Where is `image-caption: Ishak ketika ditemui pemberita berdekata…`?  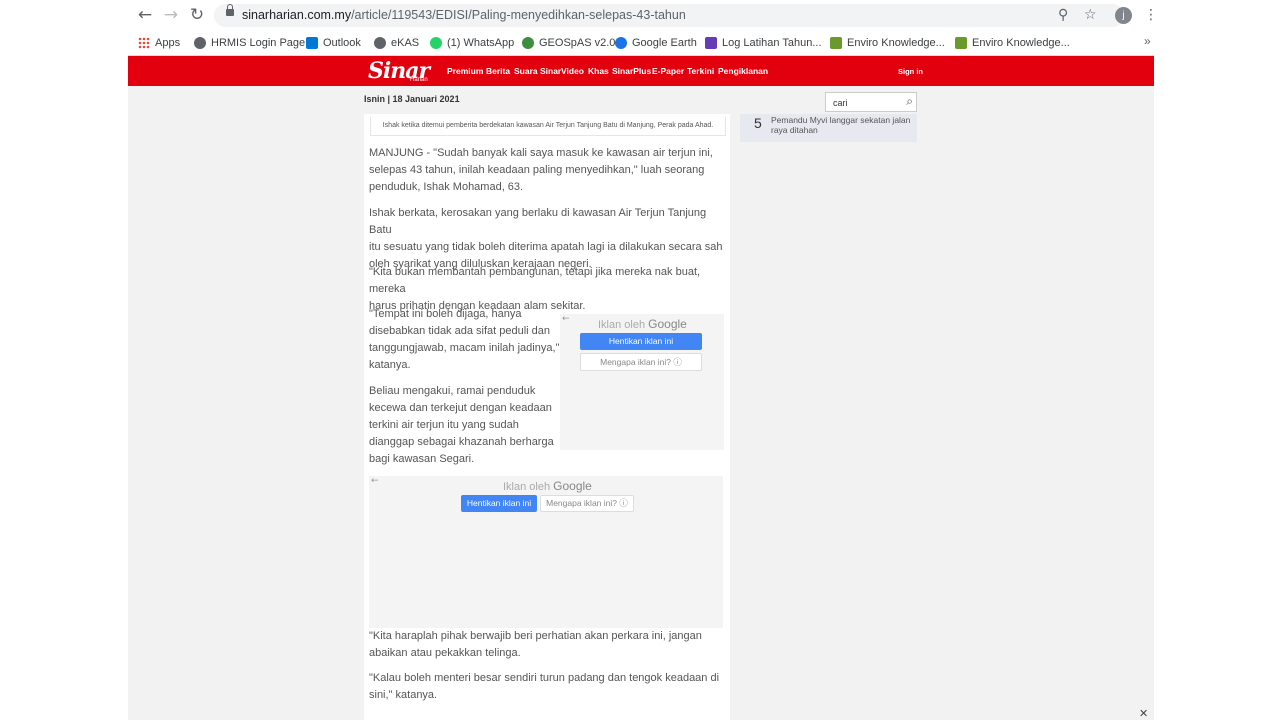
image-caption: Ishak ketika ditemui pemberita berdekata… is located at coordinates (548, 126).